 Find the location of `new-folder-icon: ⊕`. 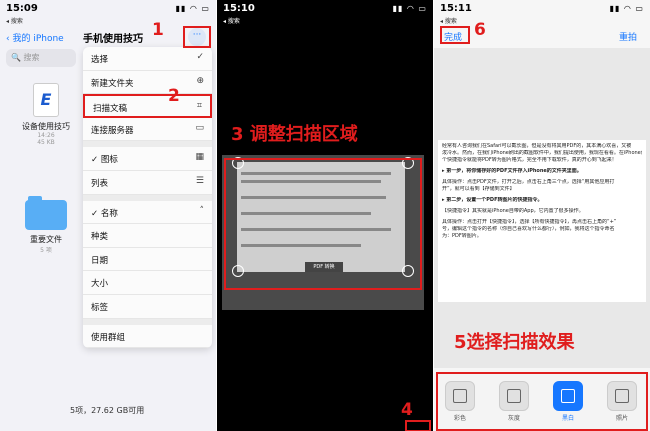

new-folder-icon: ⊕ is located at coordinates (200, 80).